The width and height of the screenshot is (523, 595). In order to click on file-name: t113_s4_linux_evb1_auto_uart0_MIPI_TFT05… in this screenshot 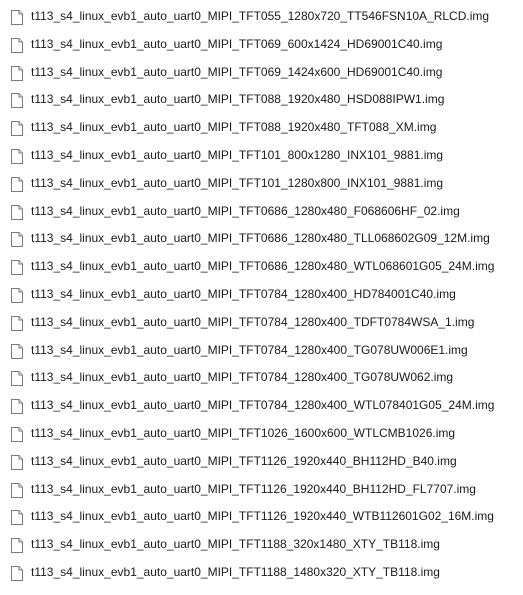, I will do `click(260, 16)`.